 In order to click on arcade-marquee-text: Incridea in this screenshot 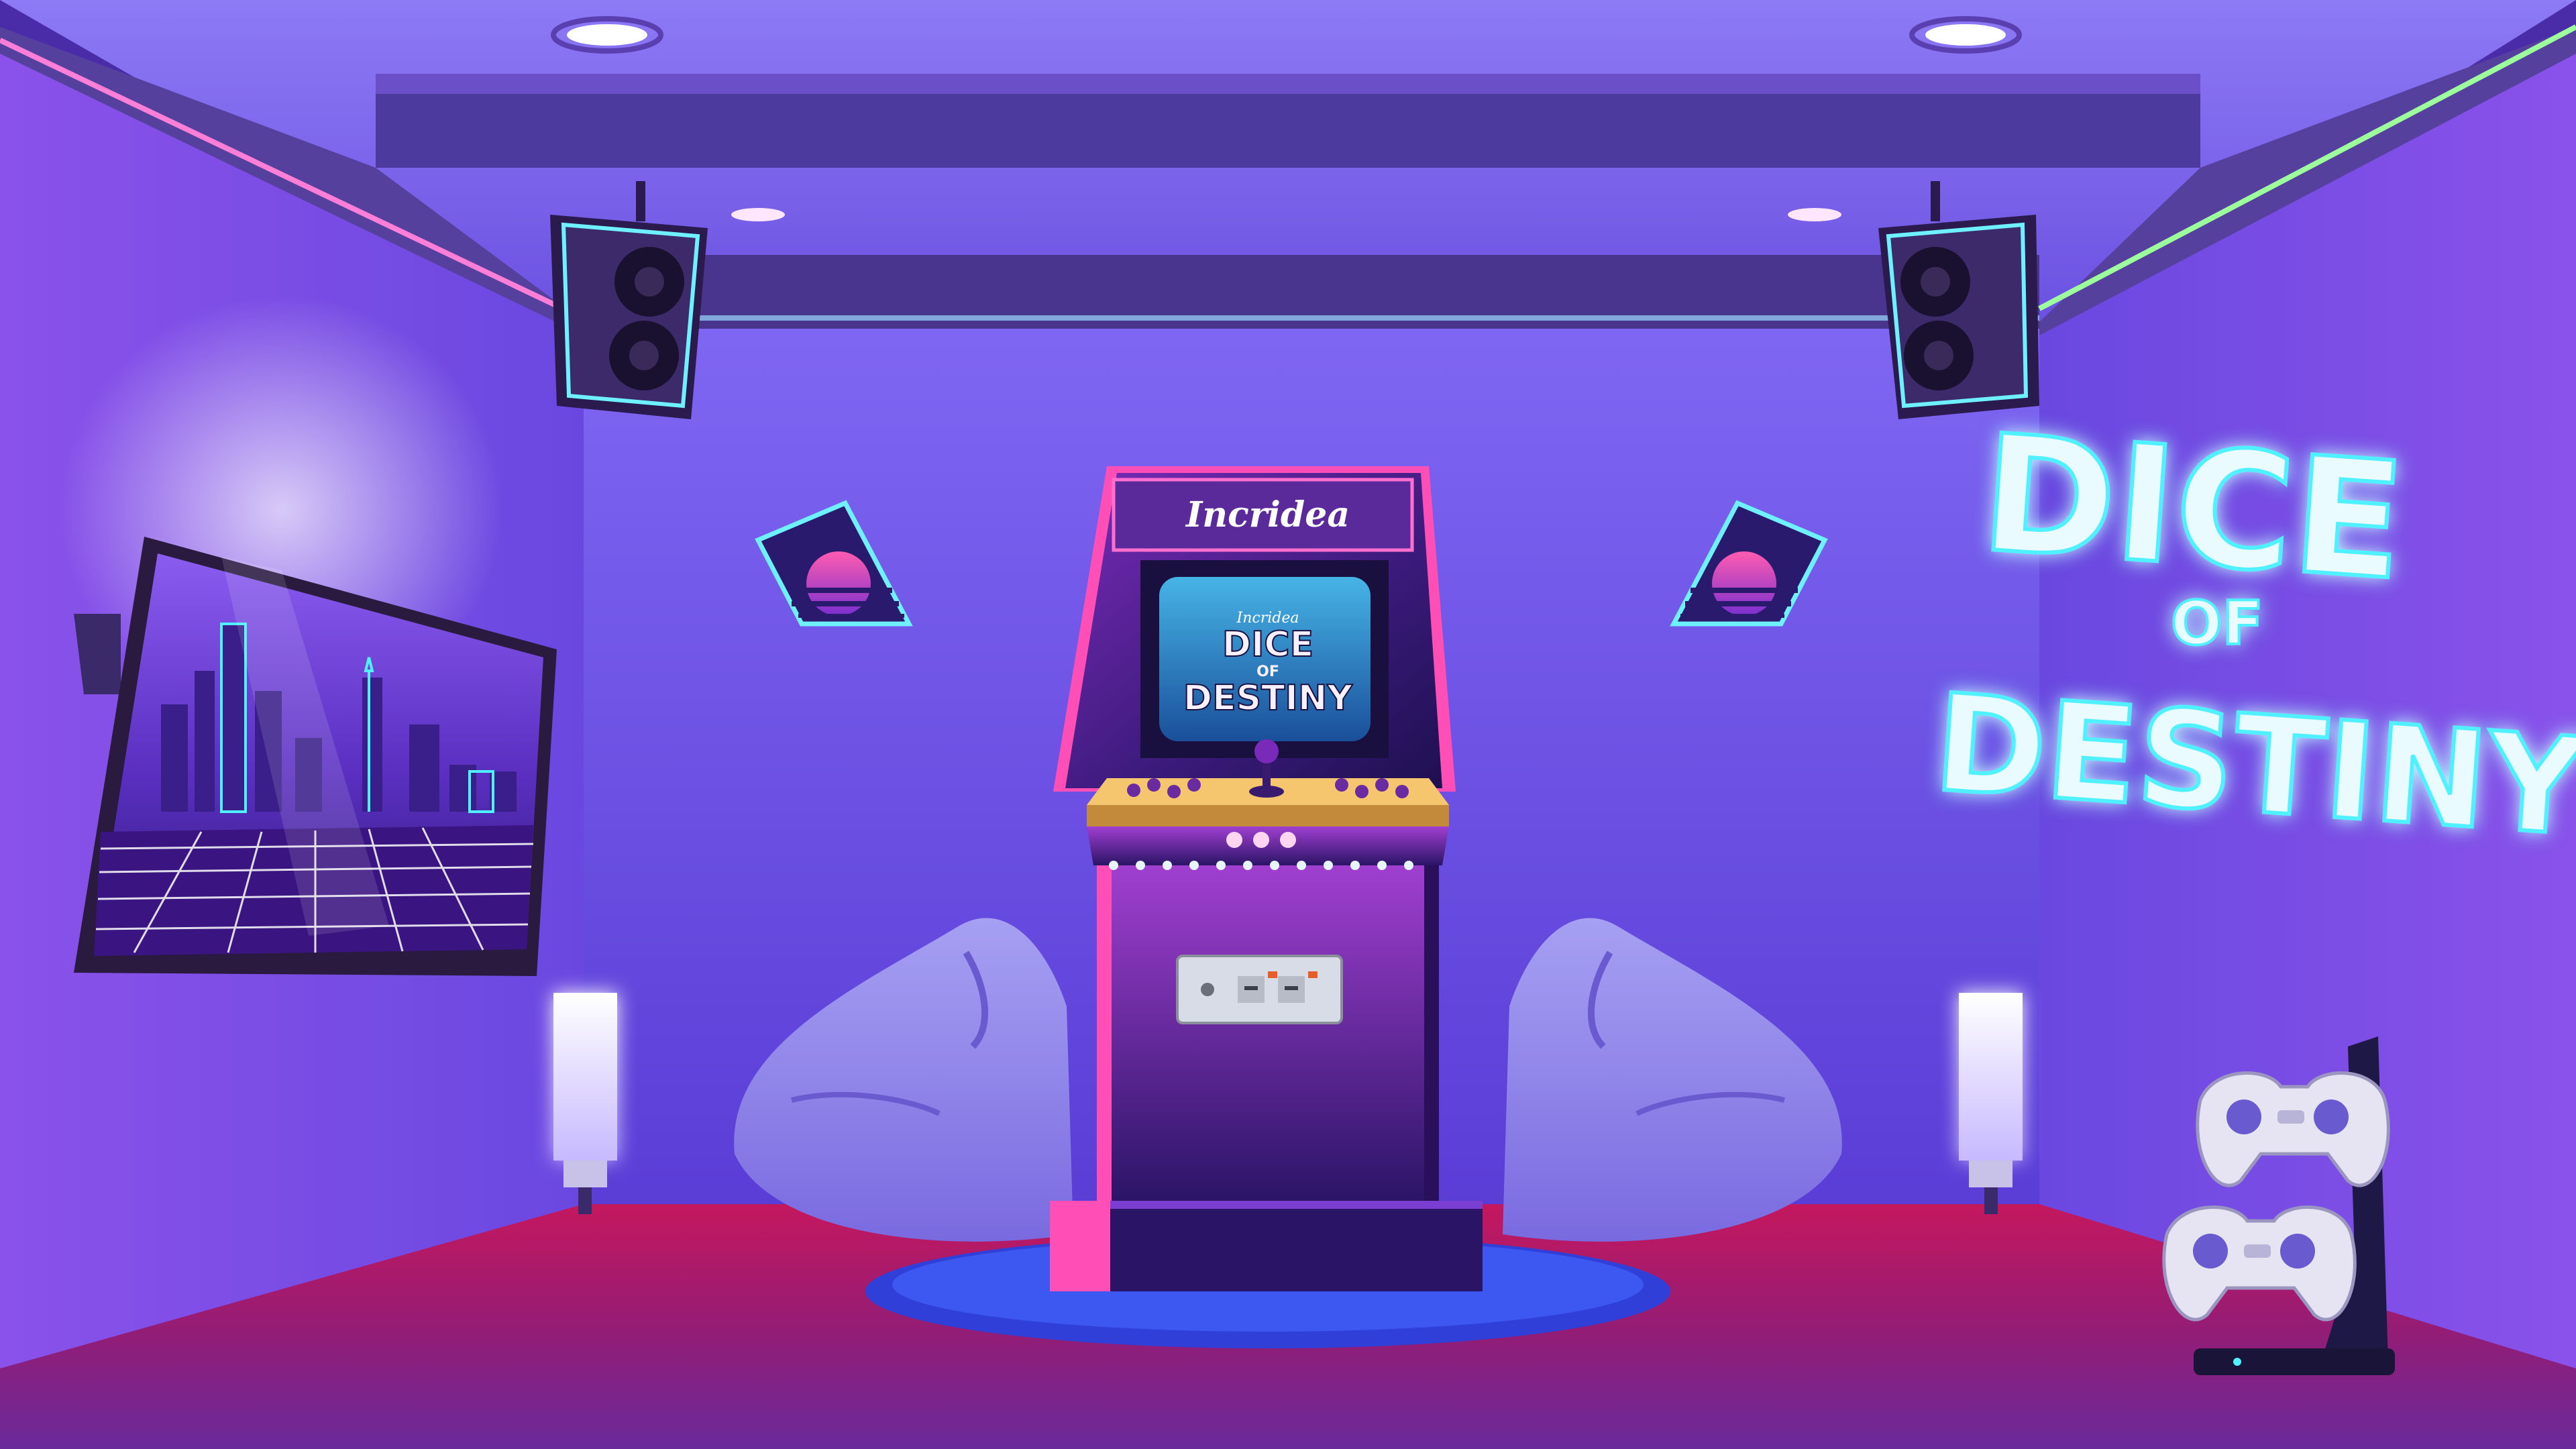, I will do `click(1267, 514)`.